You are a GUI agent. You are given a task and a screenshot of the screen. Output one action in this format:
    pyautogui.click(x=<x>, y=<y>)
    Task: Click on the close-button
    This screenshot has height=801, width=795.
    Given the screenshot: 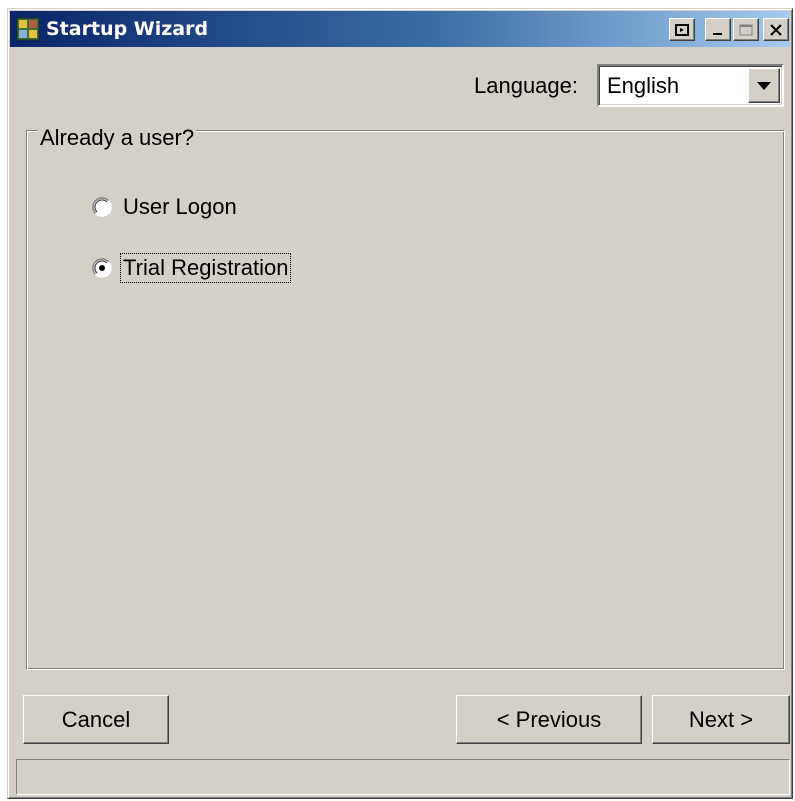 What is the action you would take?
    pyautogui.click(x=776, y=29)
    